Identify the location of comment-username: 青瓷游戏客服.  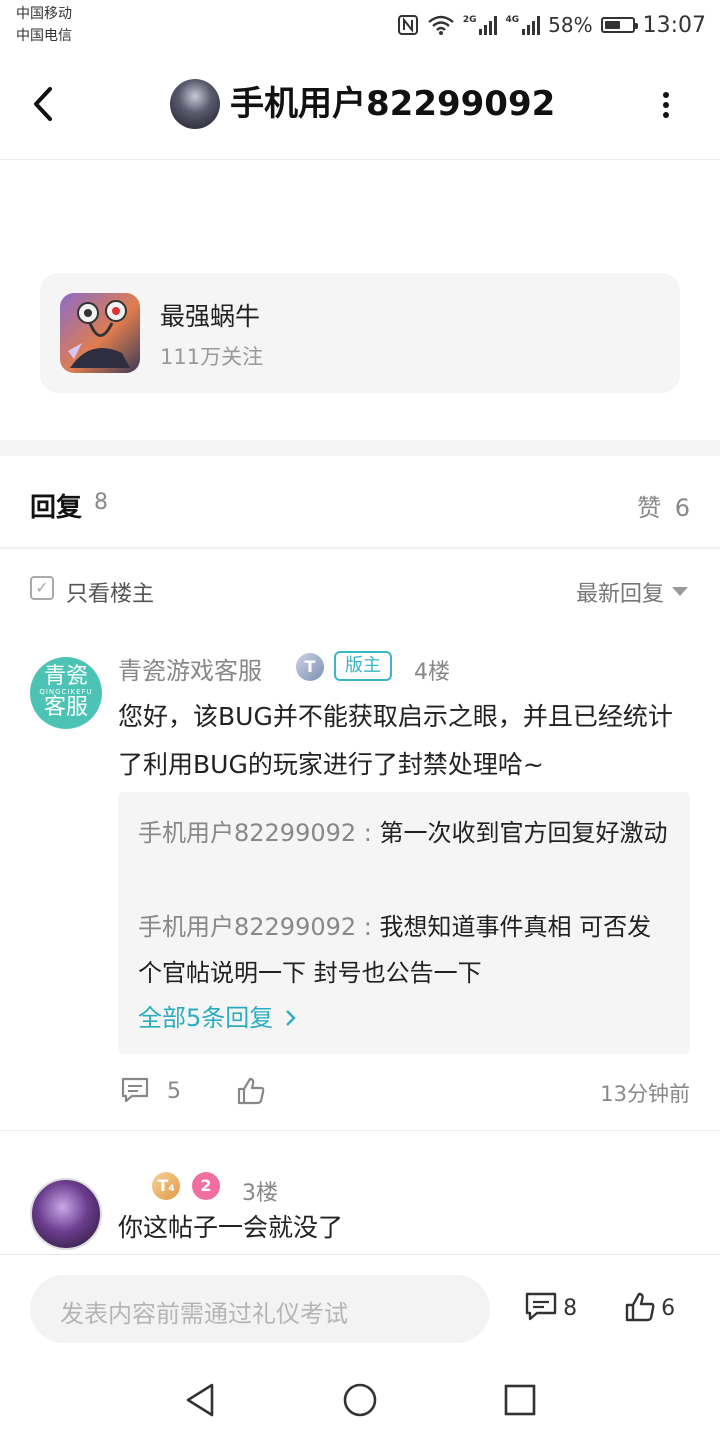
(190, 668).